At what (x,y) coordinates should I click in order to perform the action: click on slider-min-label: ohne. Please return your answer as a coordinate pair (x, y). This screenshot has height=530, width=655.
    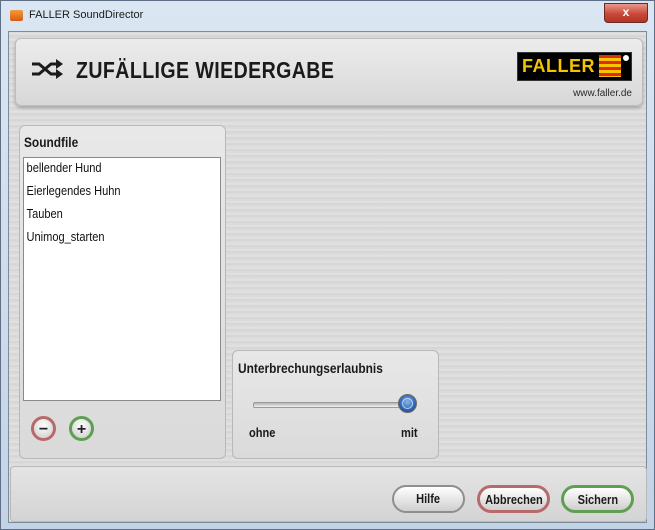
    Looking at the image, I should click on (262, 432).